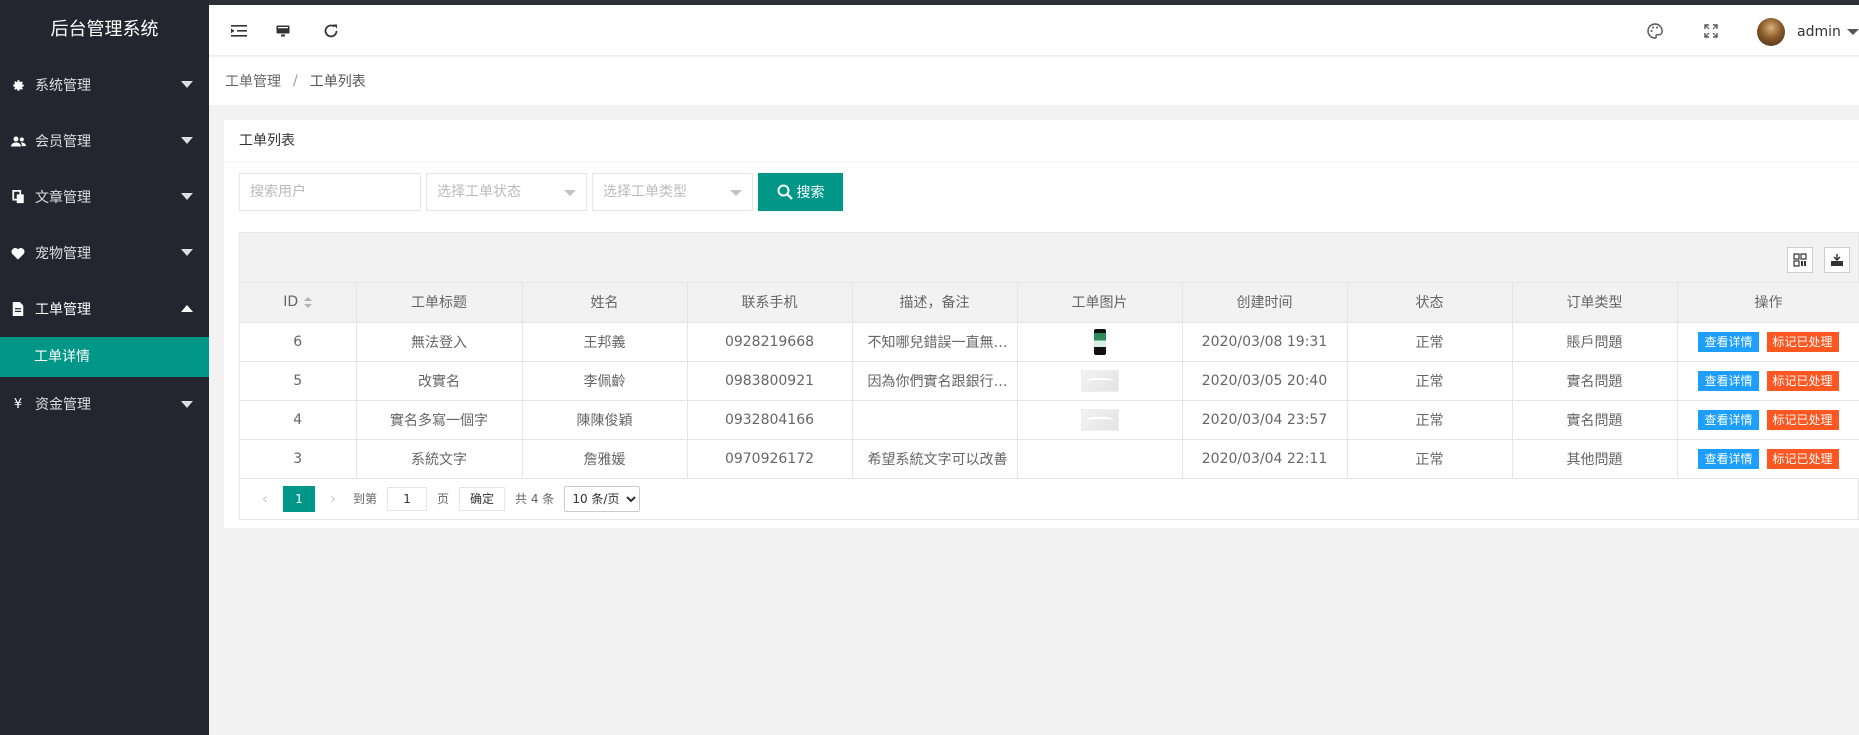 This screenshot has height=735, width=1859. What do you see at coordinates (1049, 498) in the screenshot?
I see `pagination: ‹ 1 › 到第 页 确定 共 4 条 10 条/页` at bounding box center [1049, 498].